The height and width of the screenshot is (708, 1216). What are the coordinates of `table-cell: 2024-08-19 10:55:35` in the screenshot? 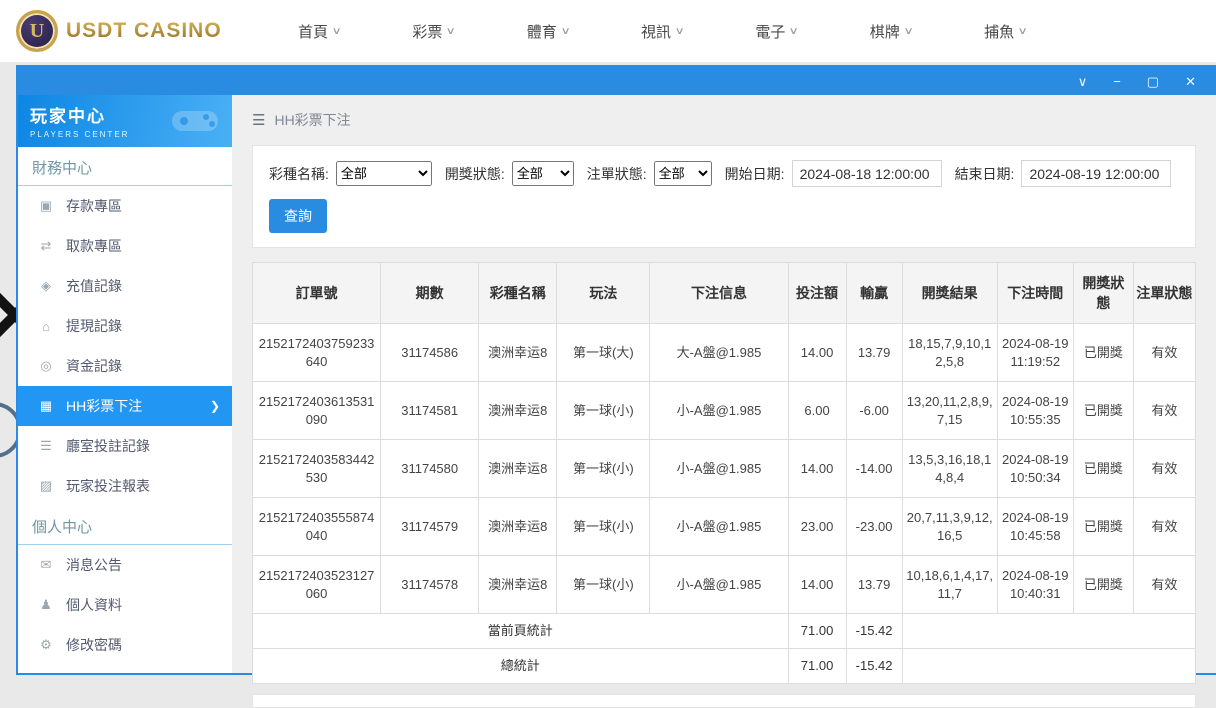 It's located at (1035, 411).